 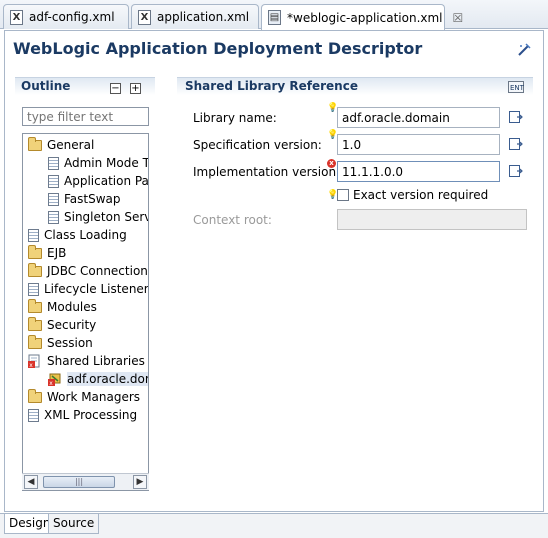 What do you see at coordinates (418, 144) in the screenshot?
I see `specification-version-field` at bounding box center [418, 144].